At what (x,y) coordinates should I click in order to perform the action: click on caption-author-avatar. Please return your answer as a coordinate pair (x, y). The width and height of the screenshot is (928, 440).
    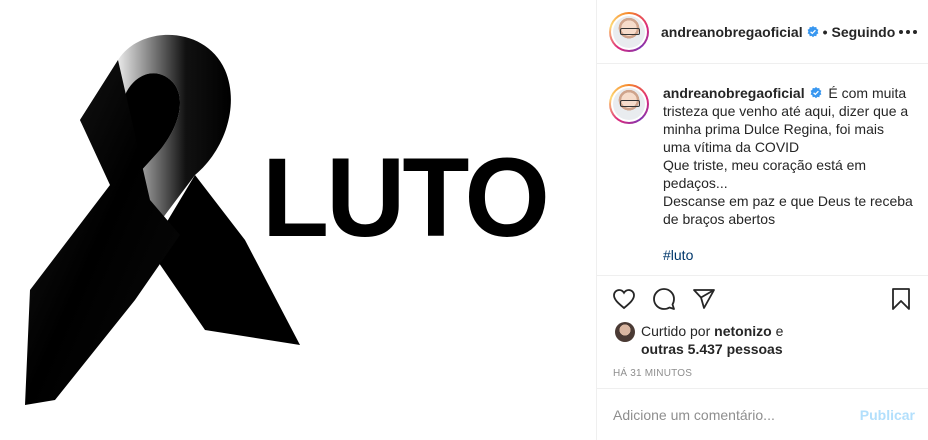
    Looking at the image, I should click on (629, 104).